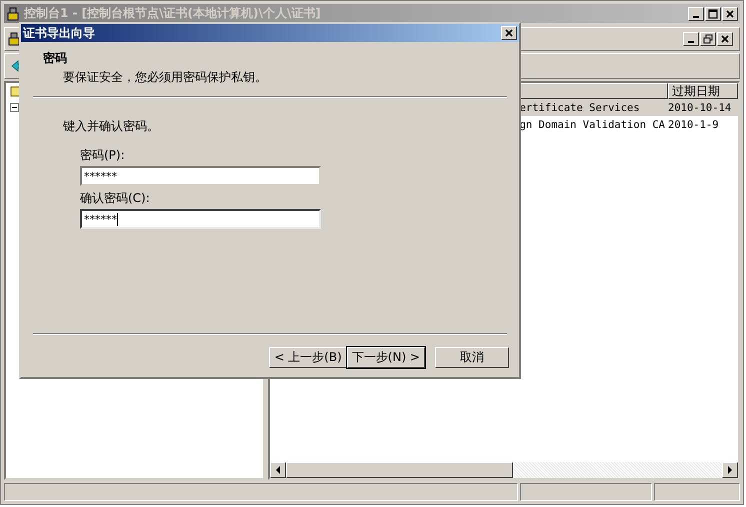 The height and width of the screenshot is (507, 746). I want to click on horizontal-scrollbar, so click(504, 470).